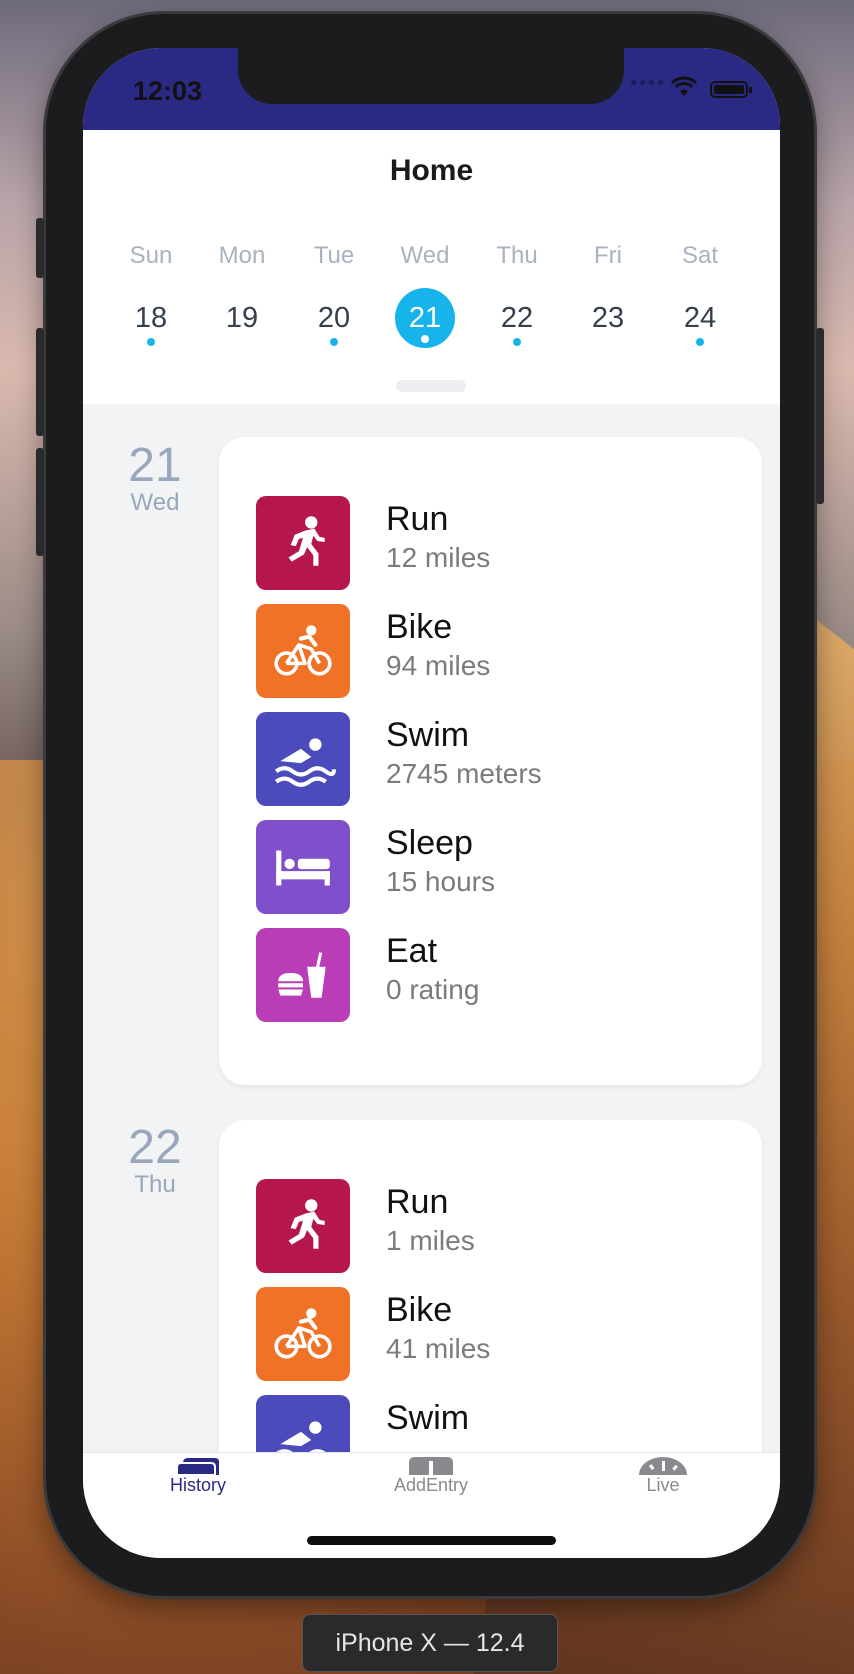 The image size is (854, 1674). What do you see at coordinates (496, 867) in the screenshot?
I see `entry-sleep: Sleep 15 hours` at bounding box center [496, 867].